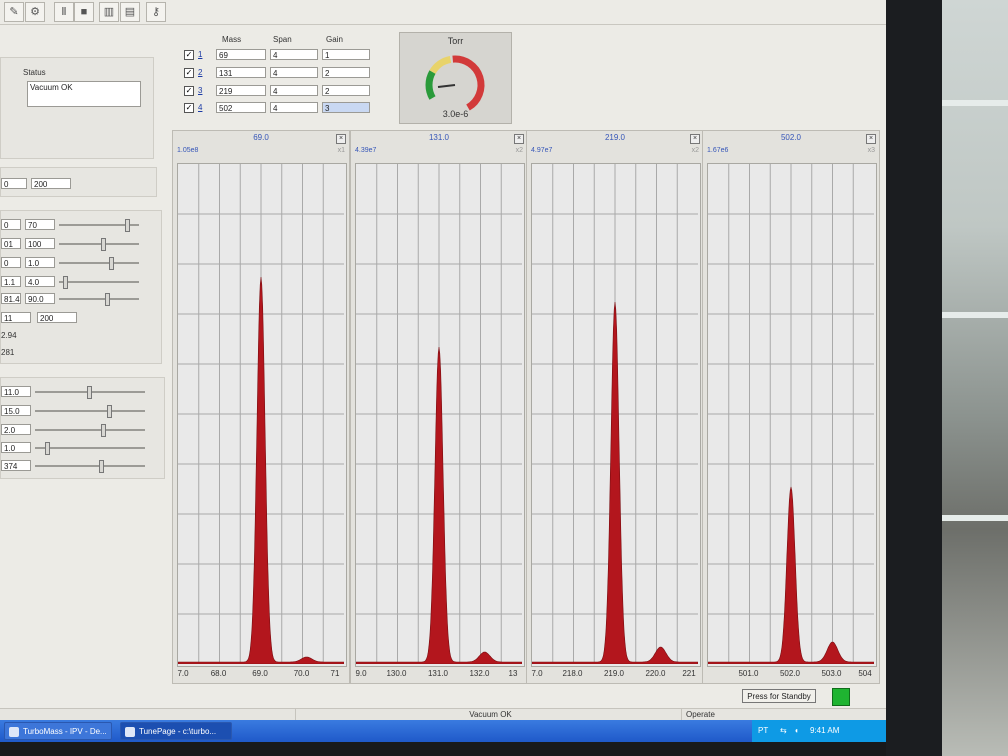 The image size is (1008, 756). Describe the element at coordinates (779, 696) in the screenshot. I see `standby-button: Press for Standby` at that location.